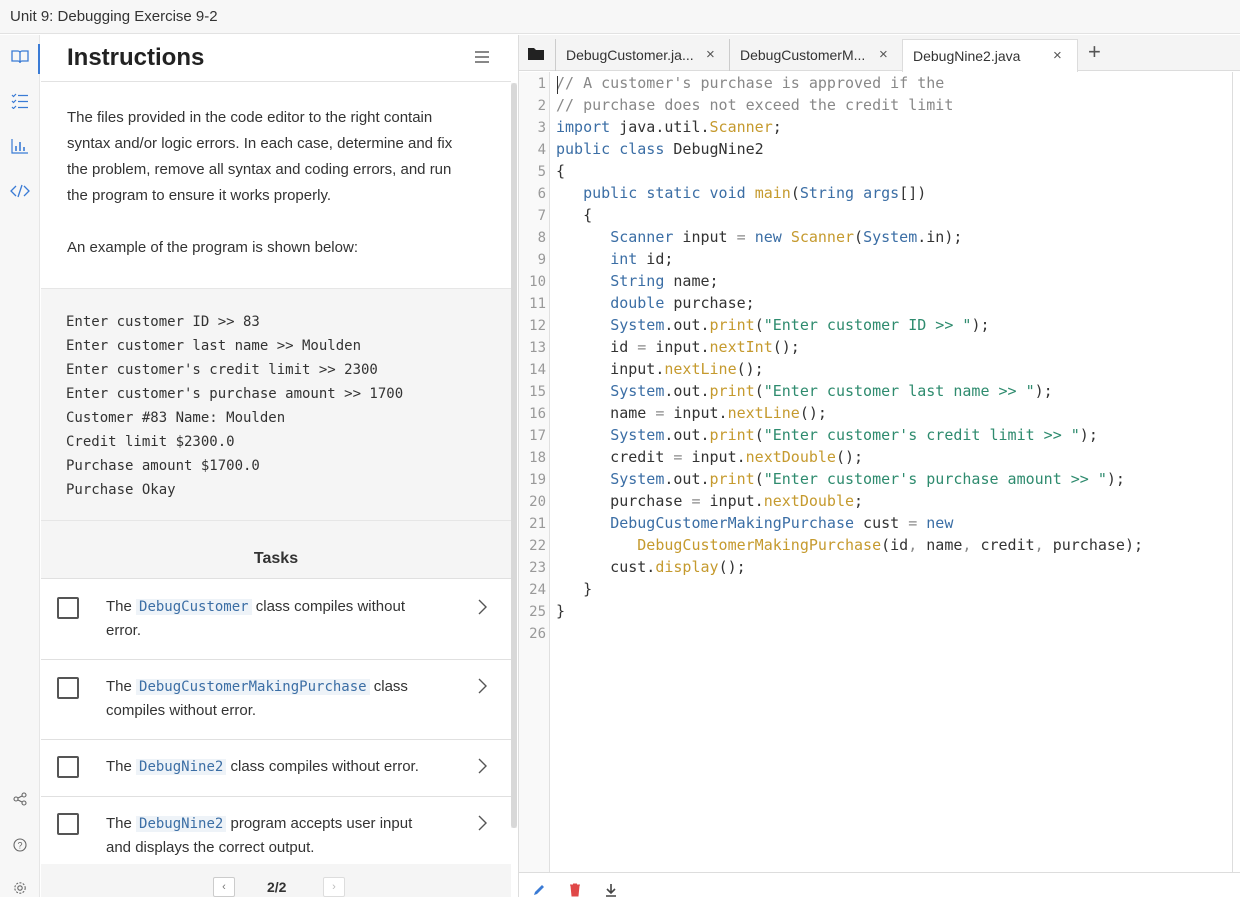 The image size is (1240, 897). Describe the element at coordinates (482, 57) in the screenshot. I see `hamburger-menu-icon` at that location.